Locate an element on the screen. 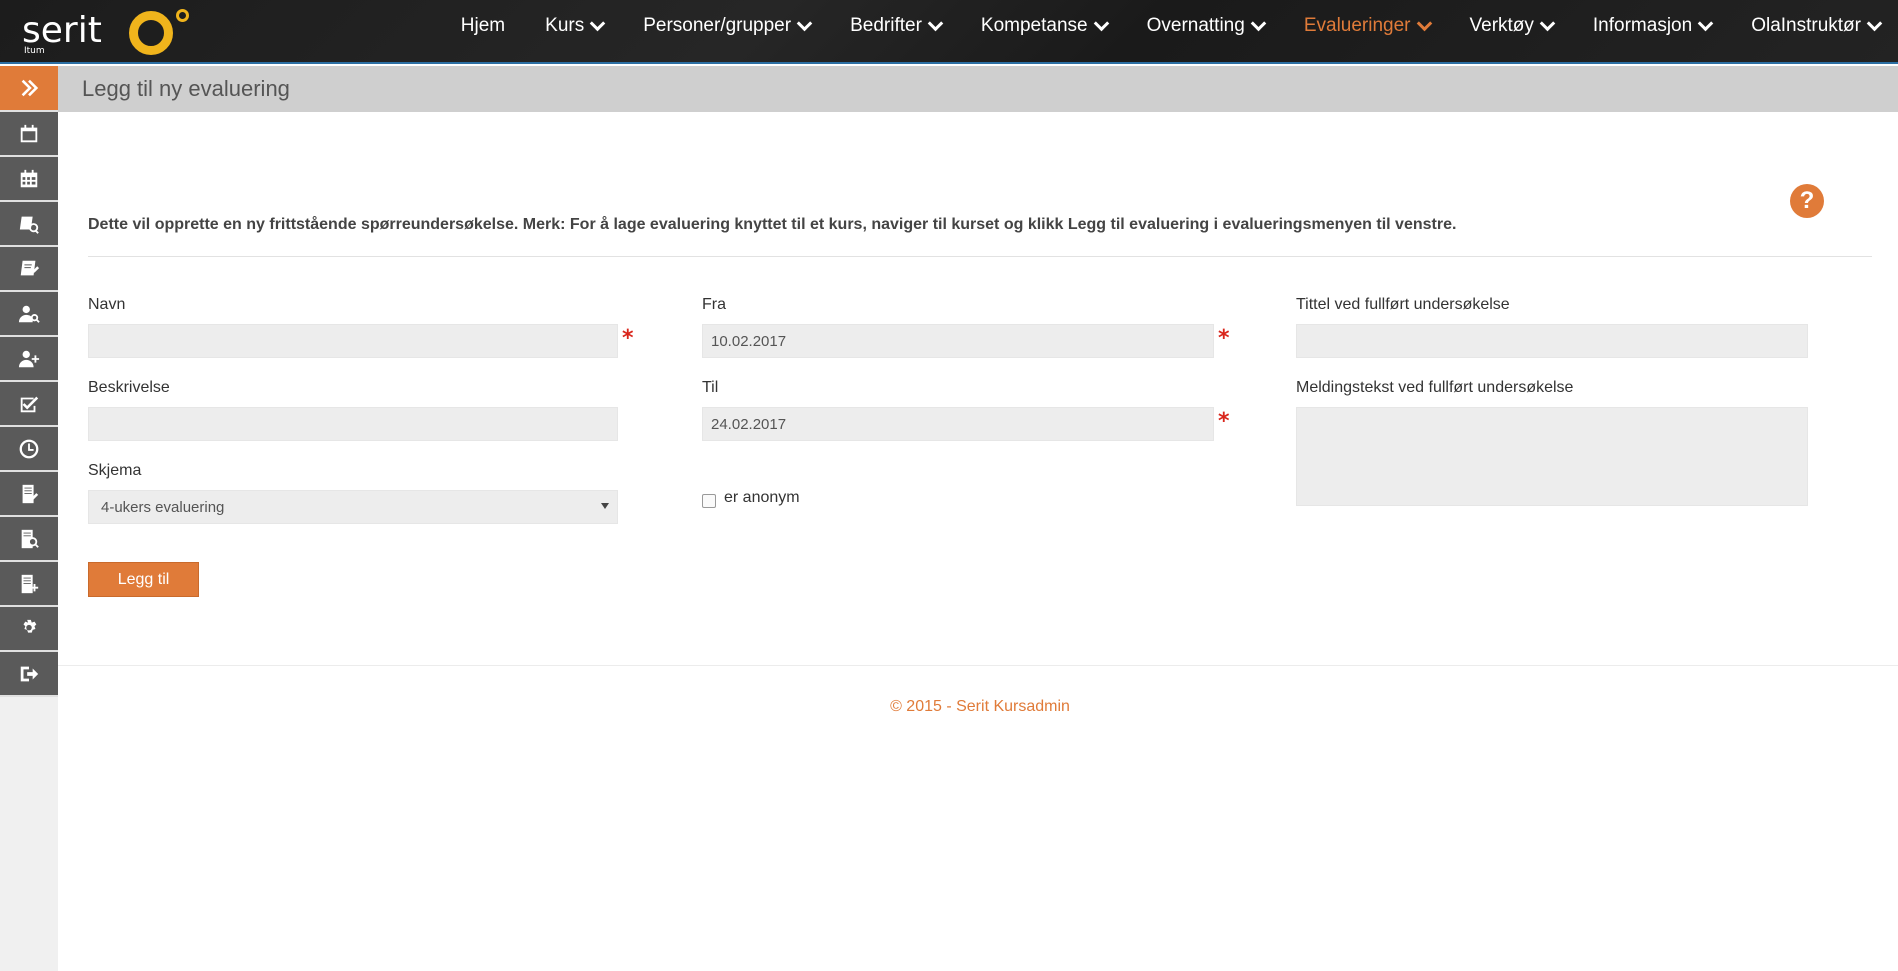 This screenshot has width=1898, height=971. beskrivelse-label: Beskrivelse is located at coordinates (129, 387).